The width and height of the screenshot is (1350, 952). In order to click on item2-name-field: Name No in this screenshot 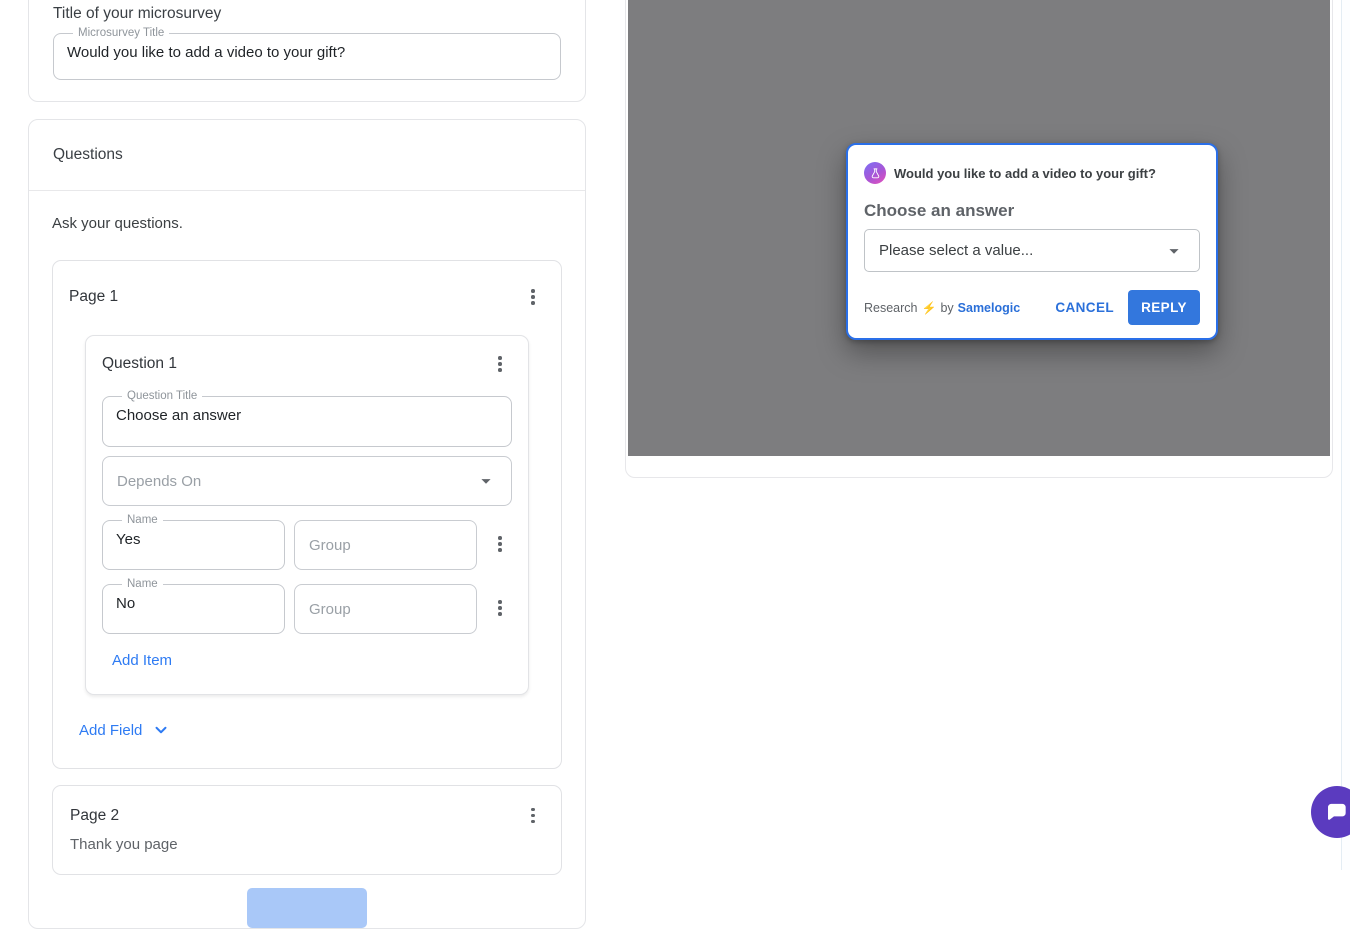, I will do `click(193, 606)`.